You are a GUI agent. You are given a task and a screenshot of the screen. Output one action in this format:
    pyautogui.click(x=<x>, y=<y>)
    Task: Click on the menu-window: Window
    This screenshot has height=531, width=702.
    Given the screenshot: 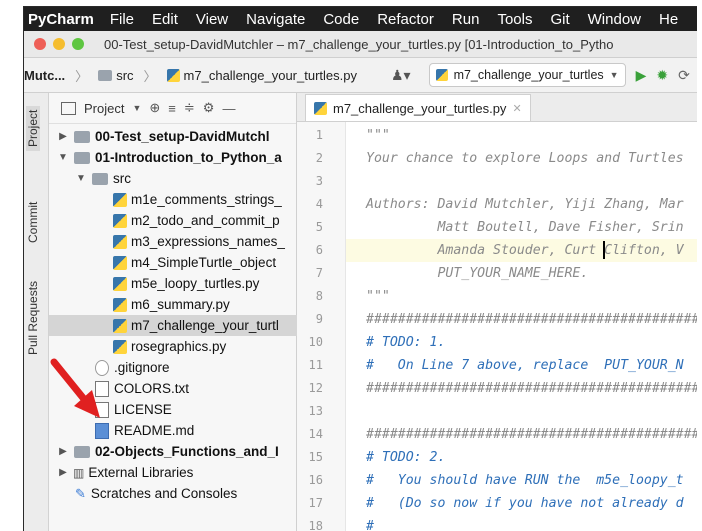 What is the action you would take?
    pyautogui.click(x=614, y=19)
    